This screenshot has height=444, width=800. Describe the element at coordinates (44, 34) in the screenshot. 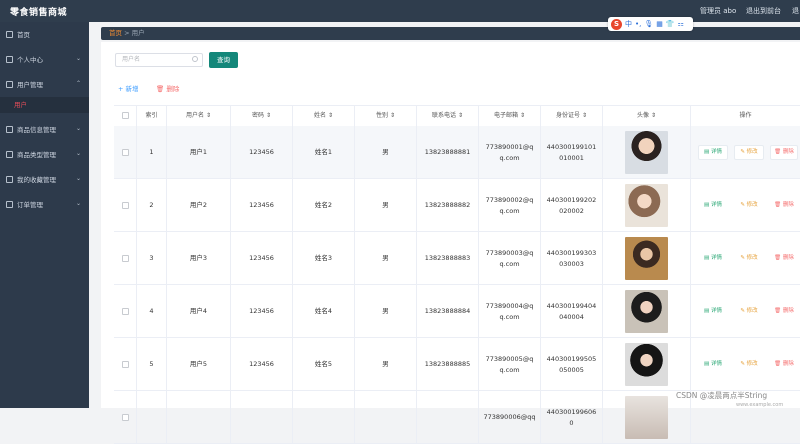

I see `sidebar-item-home: 首页` at that location.